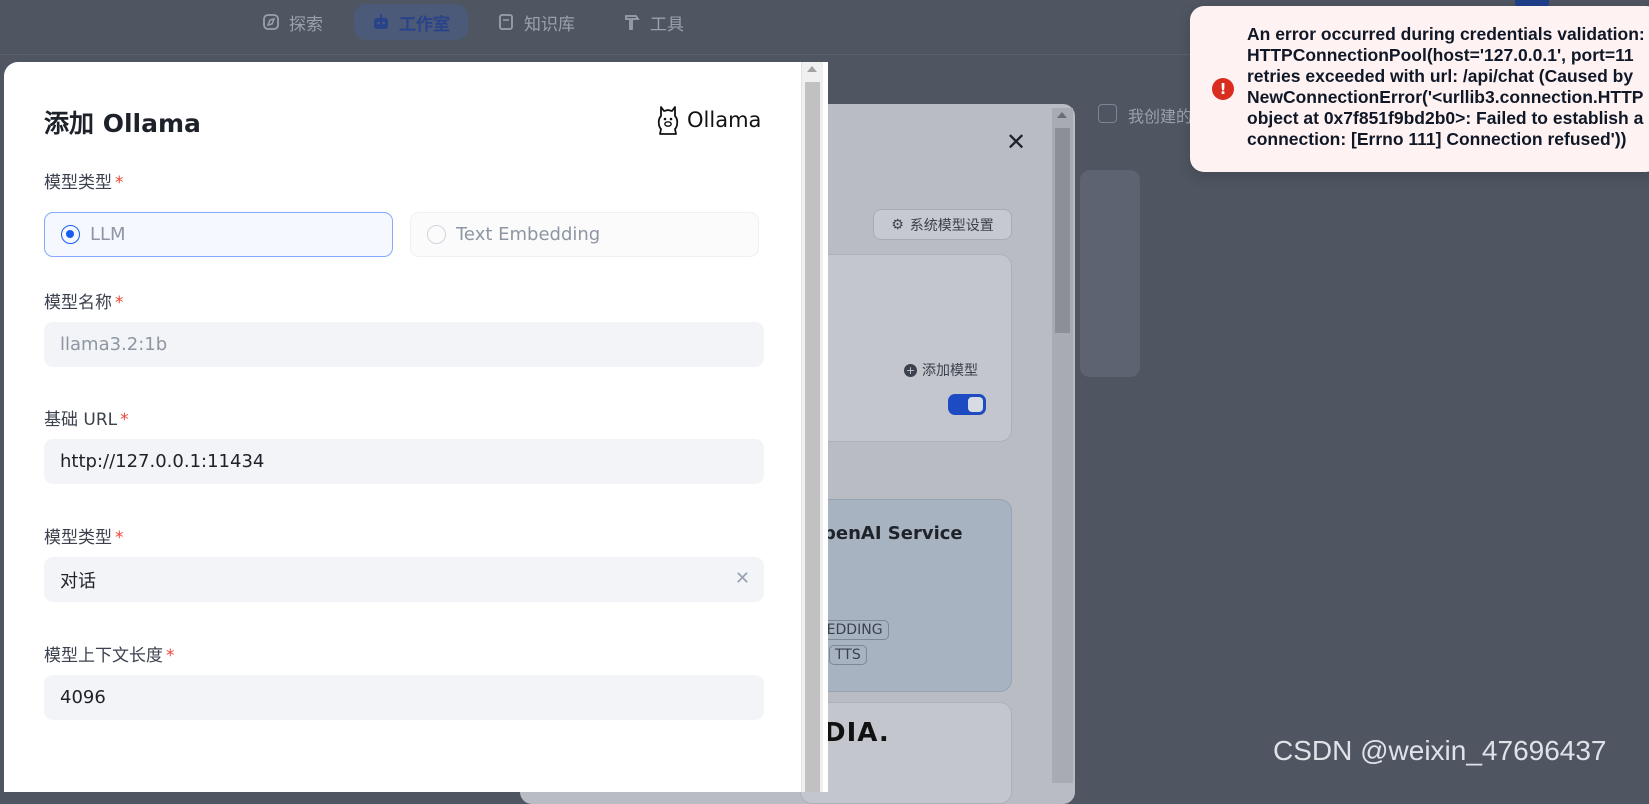  What do you see at coordinates (108, 234) in the screenshot?
I see `option-label: LLM` at bounding box center [108, 234].